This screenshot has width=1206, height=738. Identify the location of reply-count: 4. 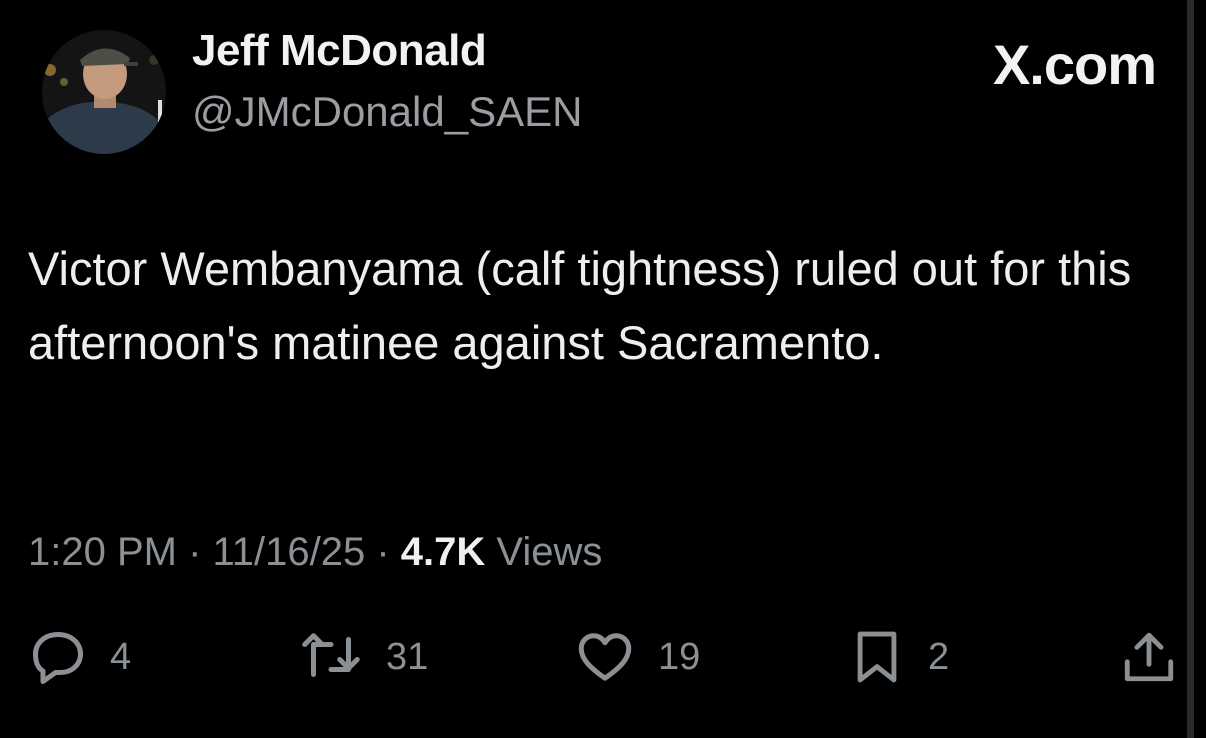
(121, 656).